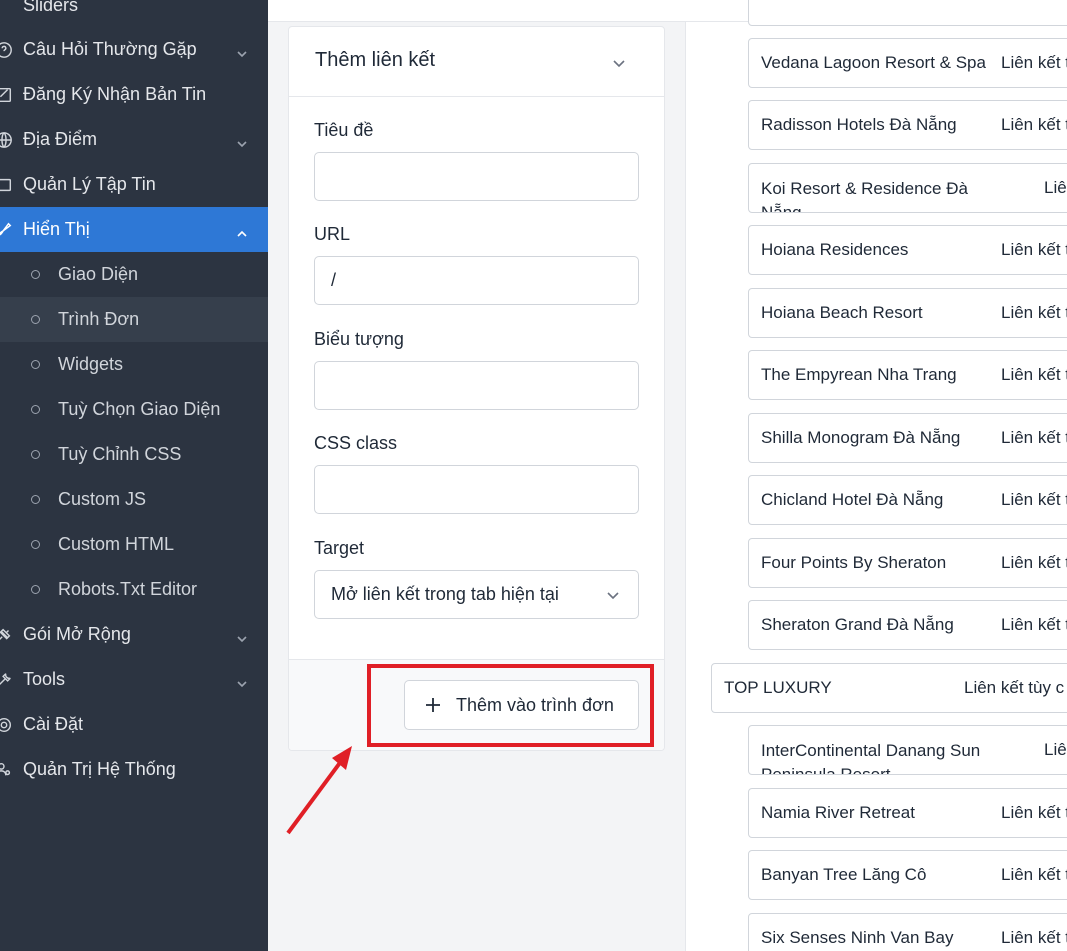 This screenshot has width=1067, height=951. Describe the element at coordinates (907, 125) in the screenshot. I see `menu-item: Radisson Hotels Đà Nẵng Liên kết t` at that location.